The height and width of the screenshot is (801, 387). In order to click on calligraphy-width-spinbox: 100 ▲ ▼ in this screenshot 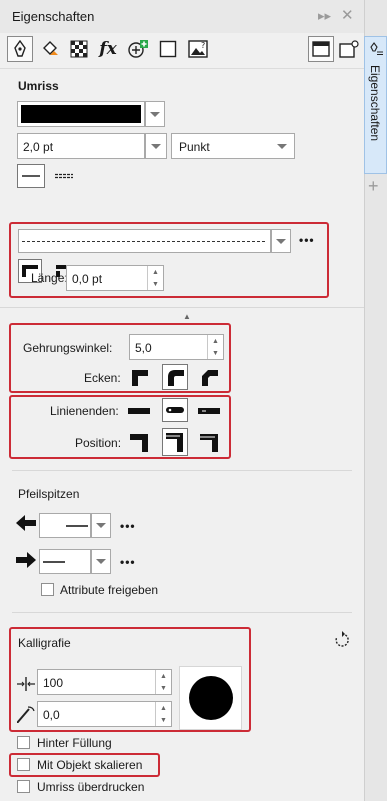, I will do `click(104, 682)`.